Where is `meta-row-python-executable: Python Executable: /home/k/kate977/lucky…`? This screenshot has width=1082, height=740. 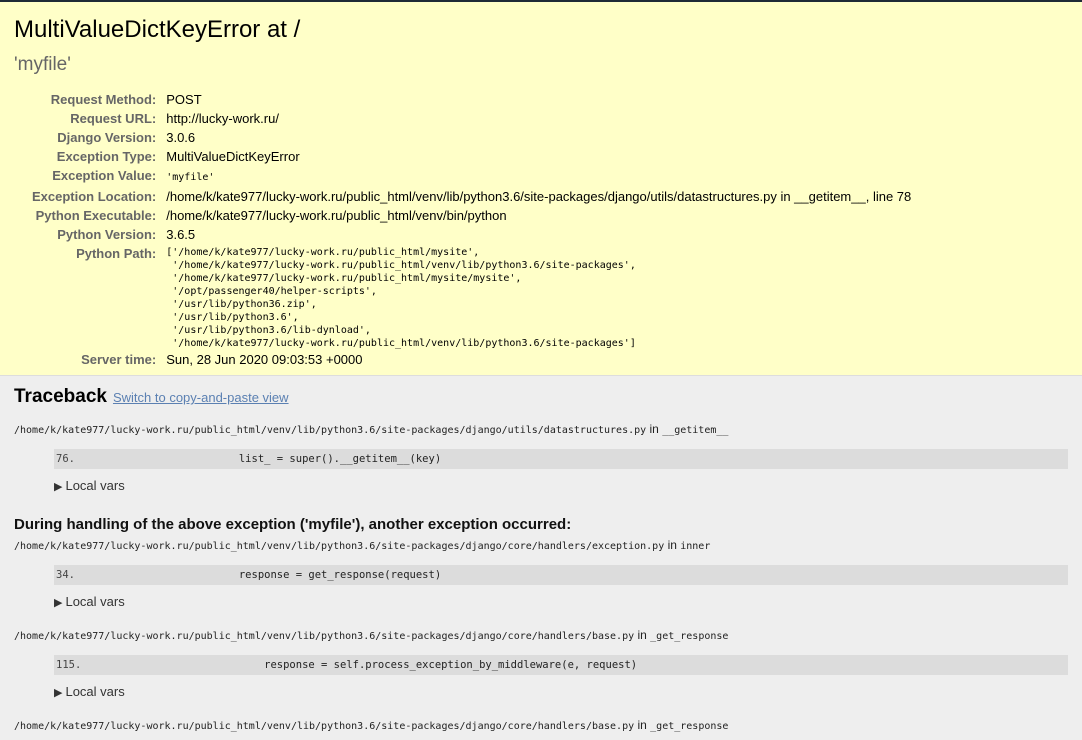
meta-row-python-executable: Python Executable: /home/k/kate977/lucky… is located at coordinates (471, 215).